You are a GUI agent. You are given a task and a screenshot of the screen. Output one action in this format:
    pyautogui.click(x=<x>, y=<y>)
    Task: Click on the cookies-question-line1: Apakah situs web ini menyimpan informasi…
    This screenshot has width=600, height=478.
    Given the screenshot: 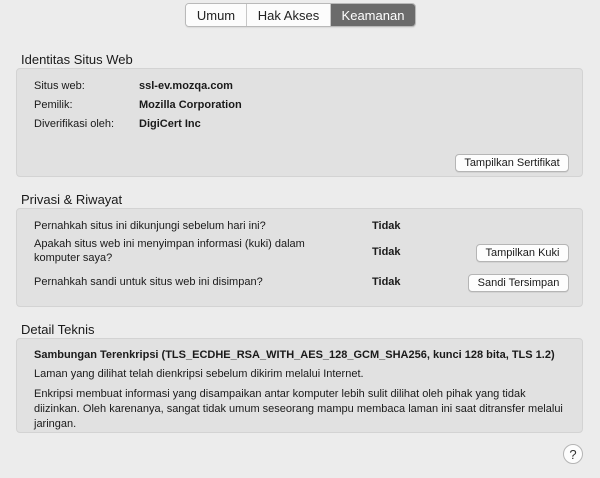 What is the action you would take?
    pyautogui.click(x=169, y=244)
    